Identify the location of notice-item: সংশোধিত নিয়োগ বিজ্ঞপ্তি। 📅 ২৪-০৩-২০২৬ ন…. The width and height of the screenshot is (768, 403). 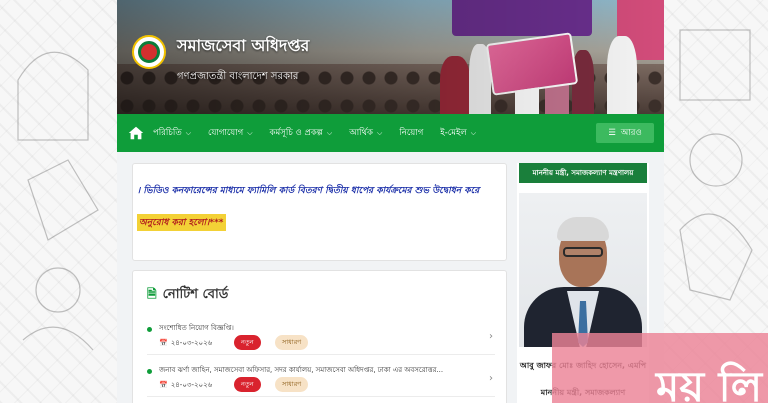
(321, 337).